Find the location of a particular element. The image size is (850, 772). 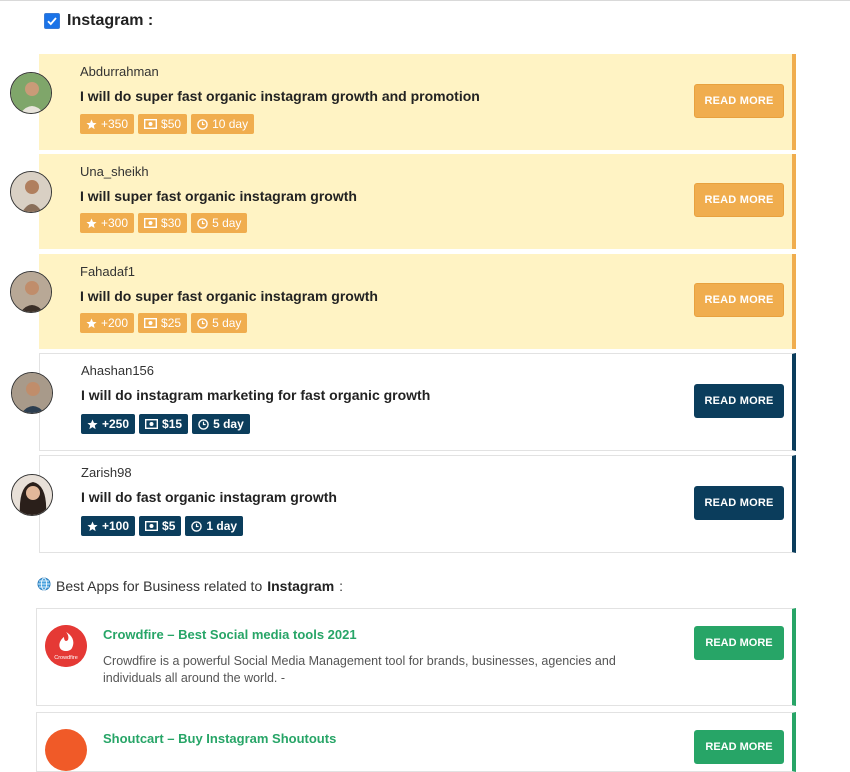

rating-value: +300 is located at coordinates (115, 223).